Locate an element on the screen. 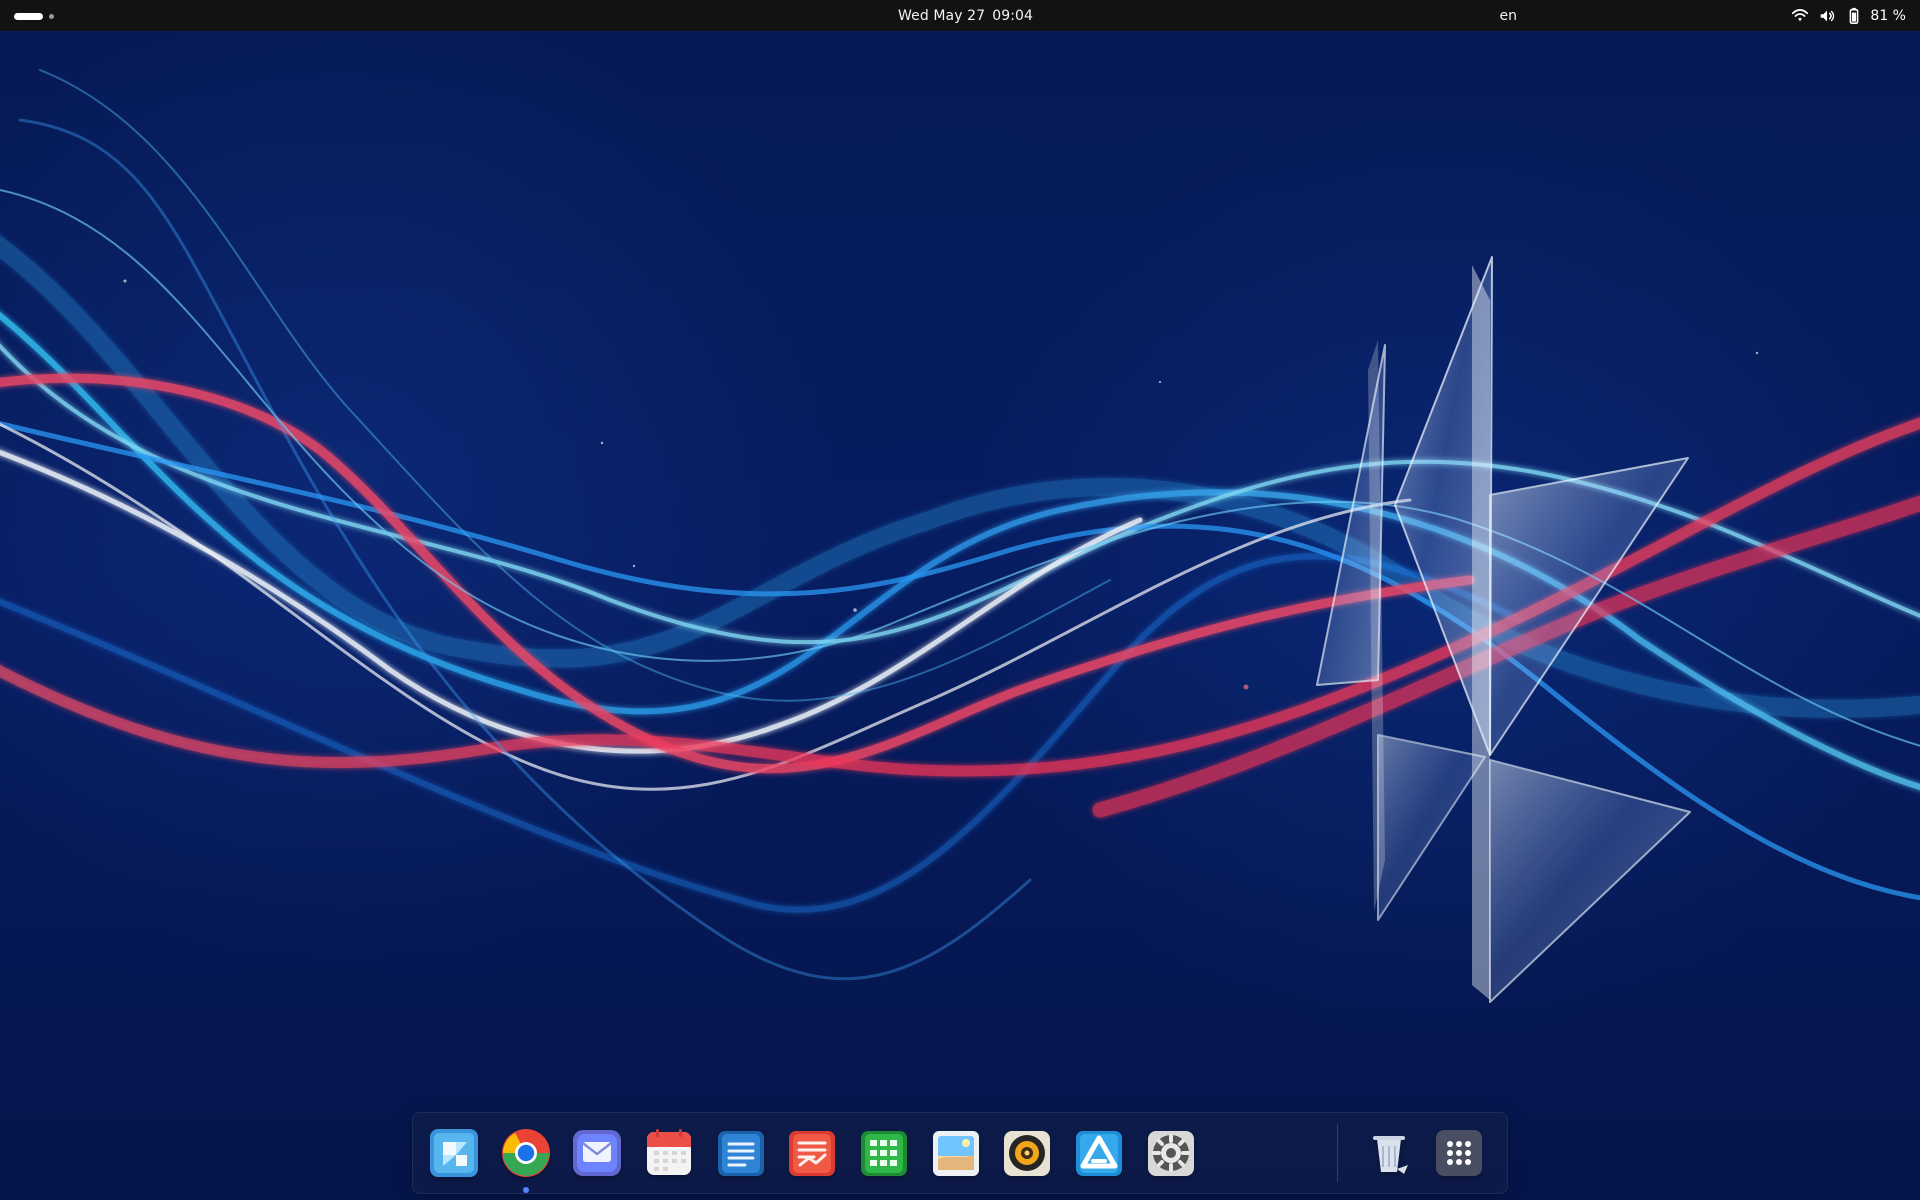 This screenshot has height=1200, width=1920. chrome-icon is located at coordinates (526, 1153).